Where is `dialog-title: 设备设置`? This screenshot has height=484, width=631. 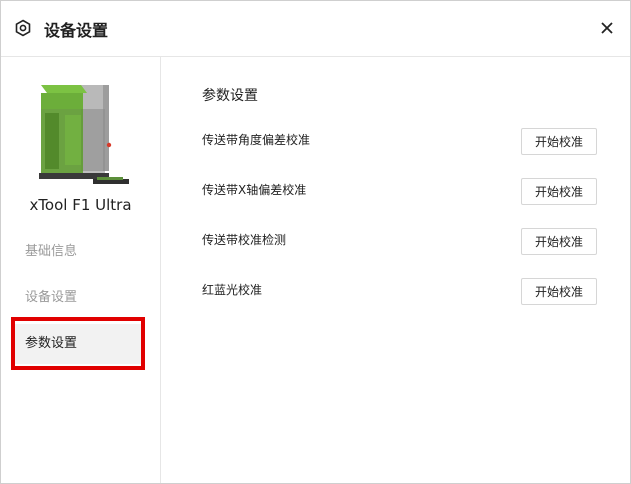 dialog-title: 设备设置 is located at coordinates (76, 30).